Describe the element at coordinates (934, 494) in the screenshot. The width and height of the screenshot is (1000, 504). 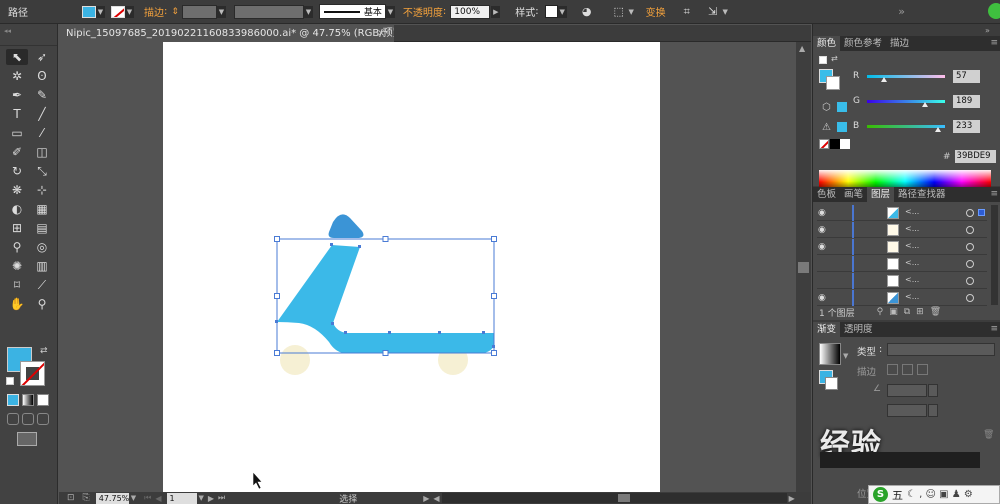
I see `ime-toolbar: S 五 ☾ , ☺ ▣ ♟ ⚙` at that location.